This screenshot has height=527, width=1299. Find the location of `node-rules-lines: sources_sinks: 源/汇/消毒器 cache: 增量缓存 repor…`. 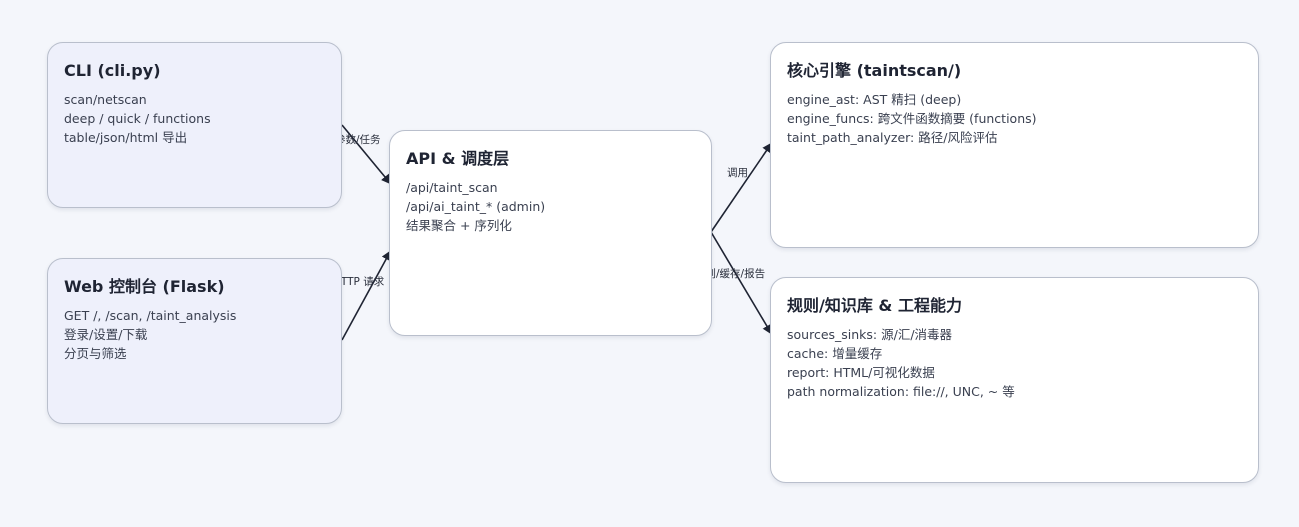

node-rules-lines: sources_sinks: 源/汇/消毒器 cache: 增量缓存 repor… is located at coordinates (1014, 363).